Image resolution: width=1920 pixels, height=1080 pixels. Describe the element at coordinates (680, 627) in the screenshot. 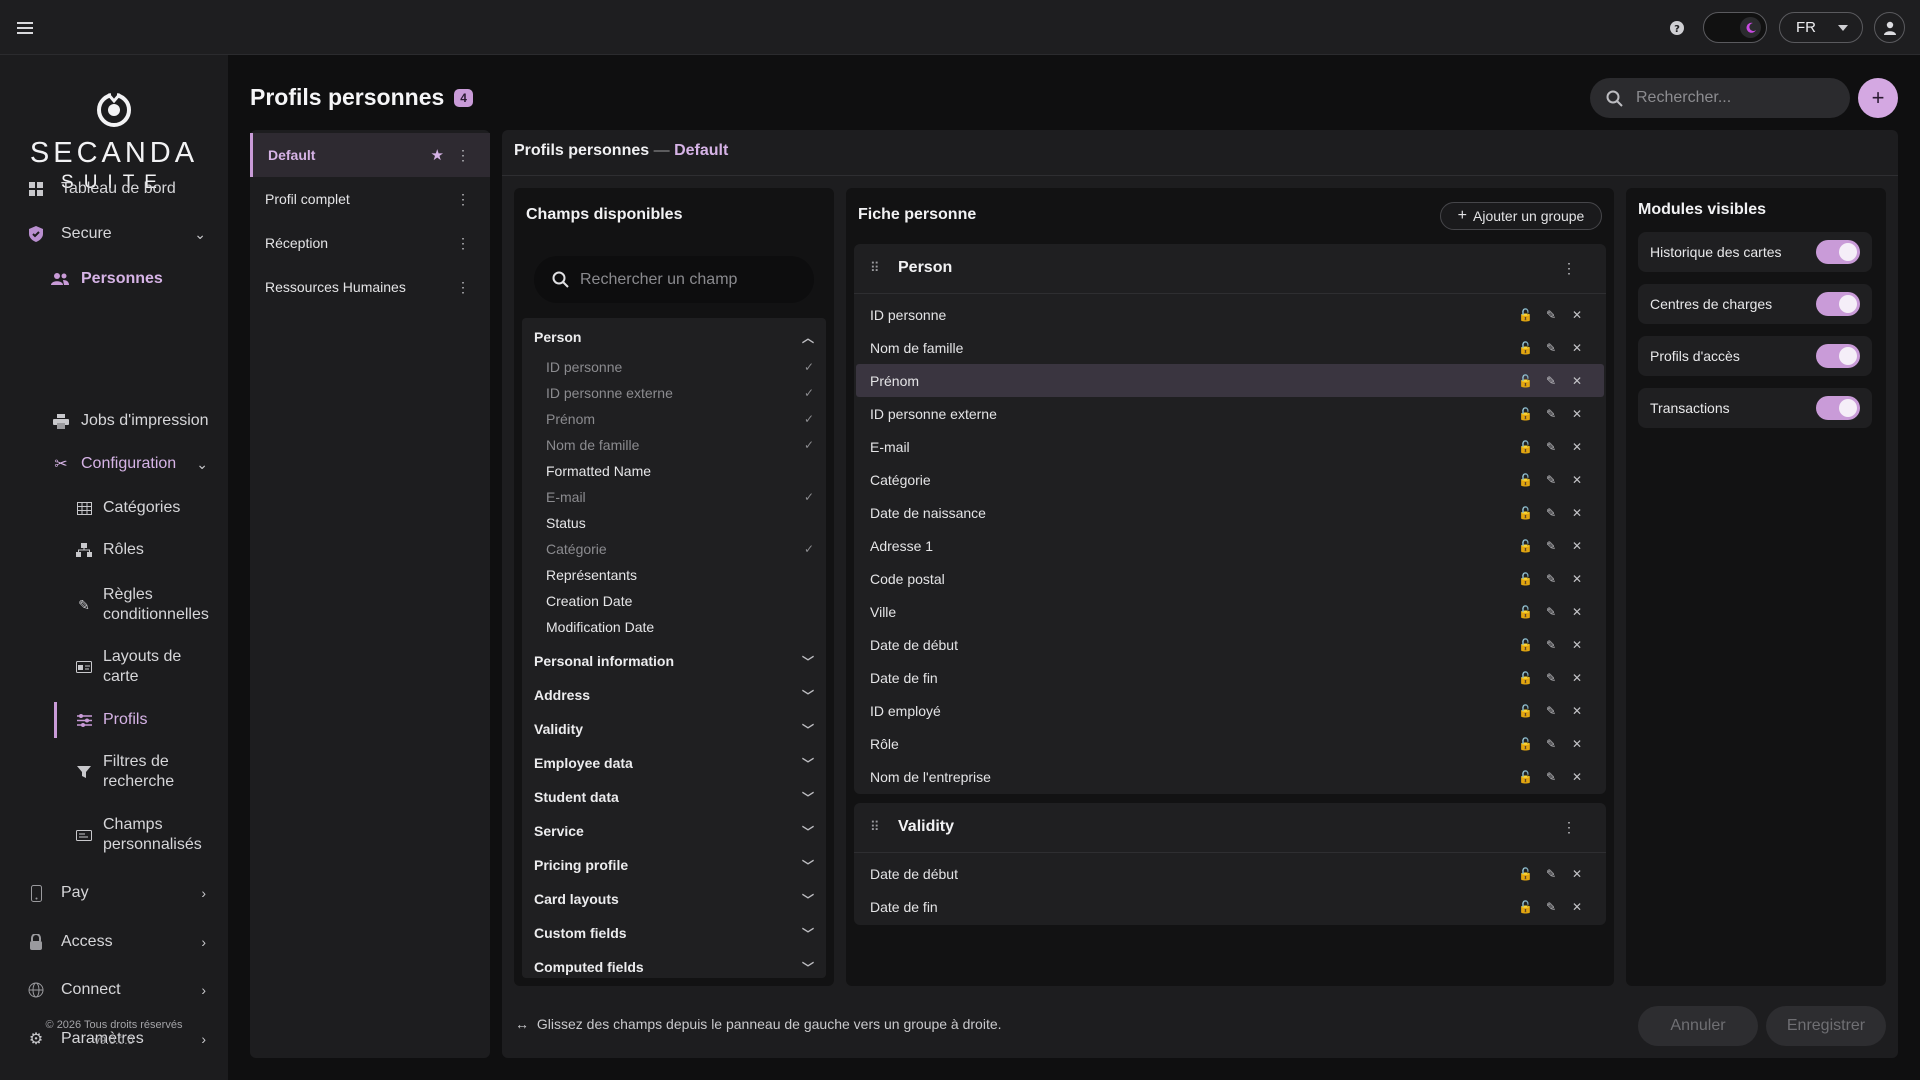

I see `available-field: Modification Date` at that location.